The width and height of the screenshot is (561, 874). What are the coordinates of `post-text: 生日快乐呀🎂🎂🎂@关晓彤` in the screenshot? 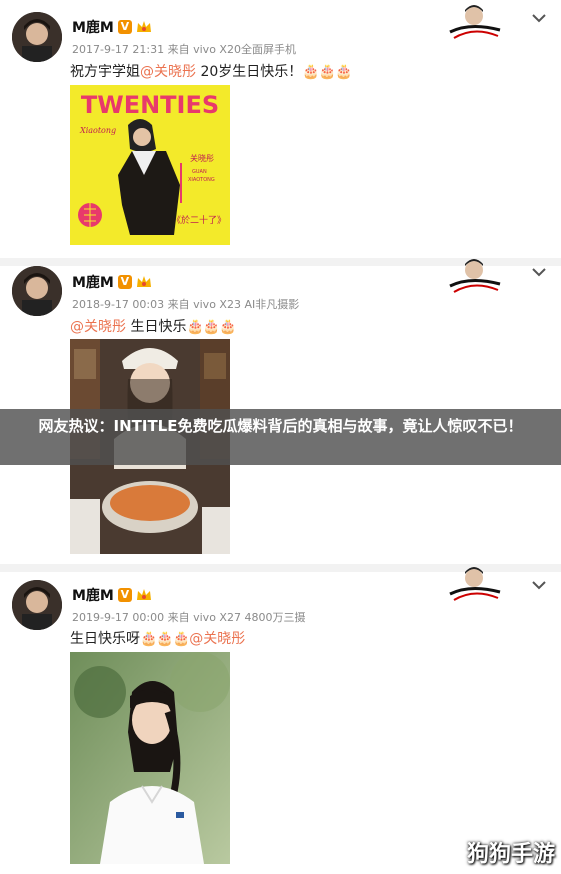 It's located at (158, 639).